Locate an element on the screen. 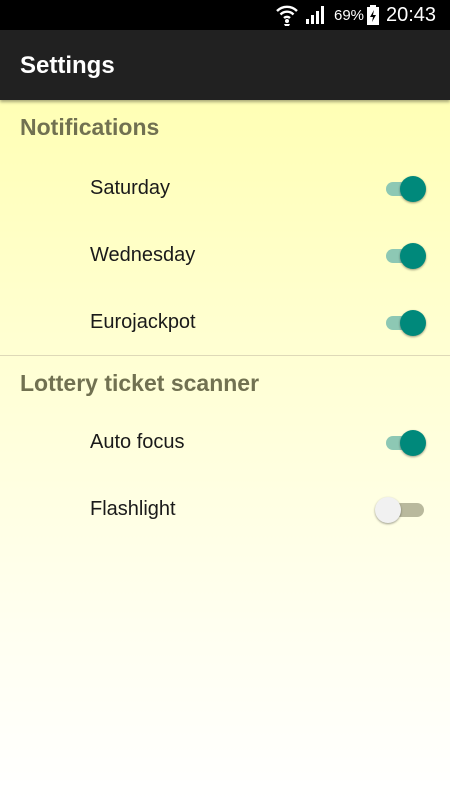  flashlight-toggle is located at coordinates (401, 510).